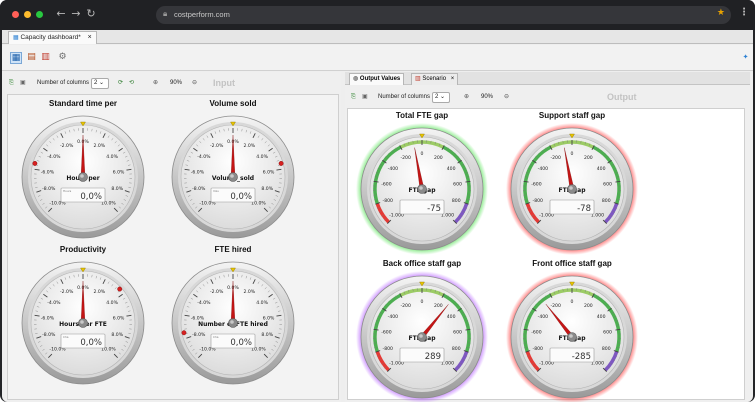 The height and width of the screenshot is (402, 755). I want to click on lock-icon: 🔒︎, so click(165, 13).